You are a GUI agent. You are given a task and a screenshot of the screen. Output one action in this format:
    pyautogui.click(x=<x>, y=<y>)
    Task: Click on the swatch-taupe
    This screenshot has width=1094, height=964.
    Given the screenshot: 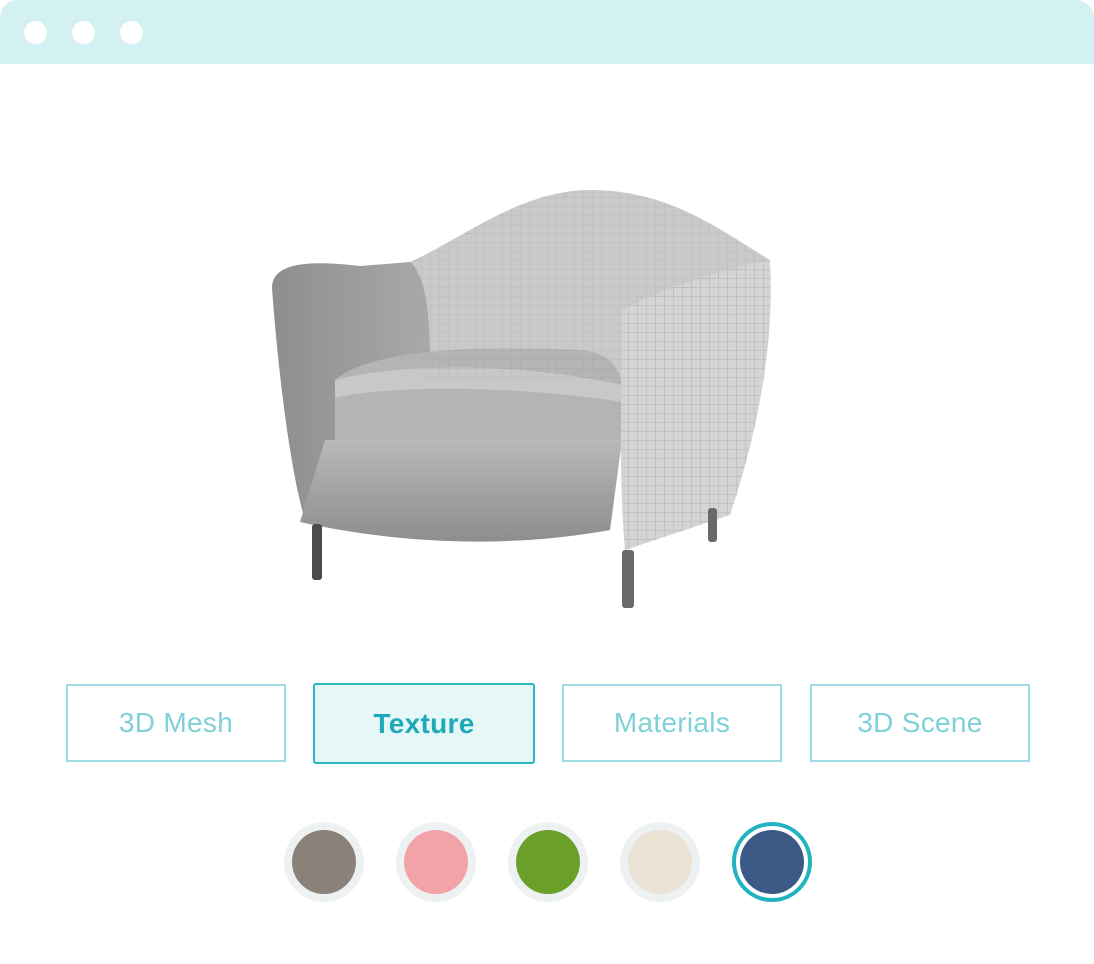 What is the action you would take?
    pyautogui.click(x=324, y=862)
    